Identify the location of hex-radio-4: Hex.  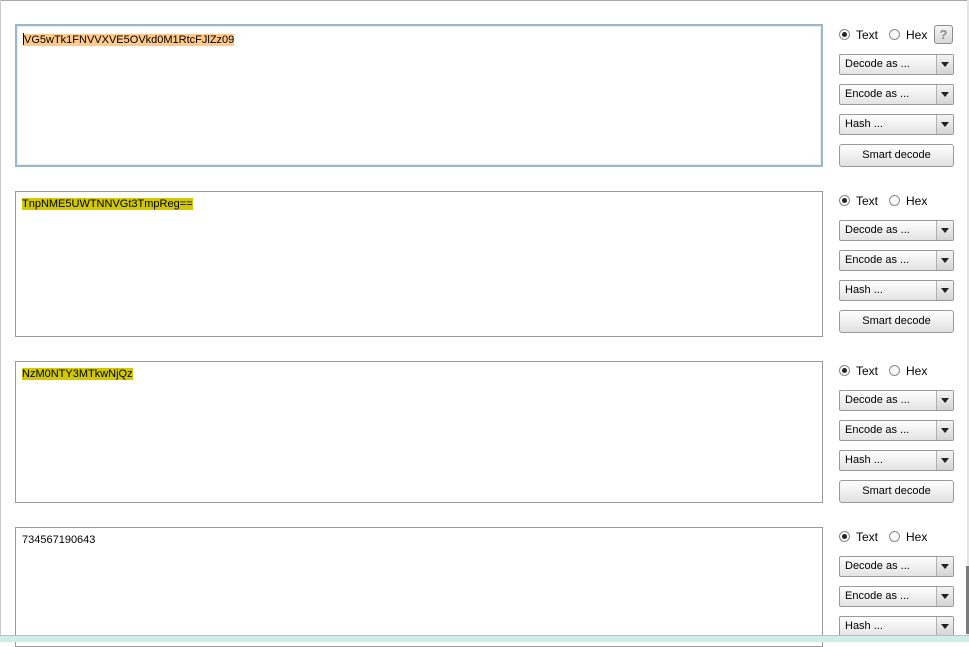
(911, 537).